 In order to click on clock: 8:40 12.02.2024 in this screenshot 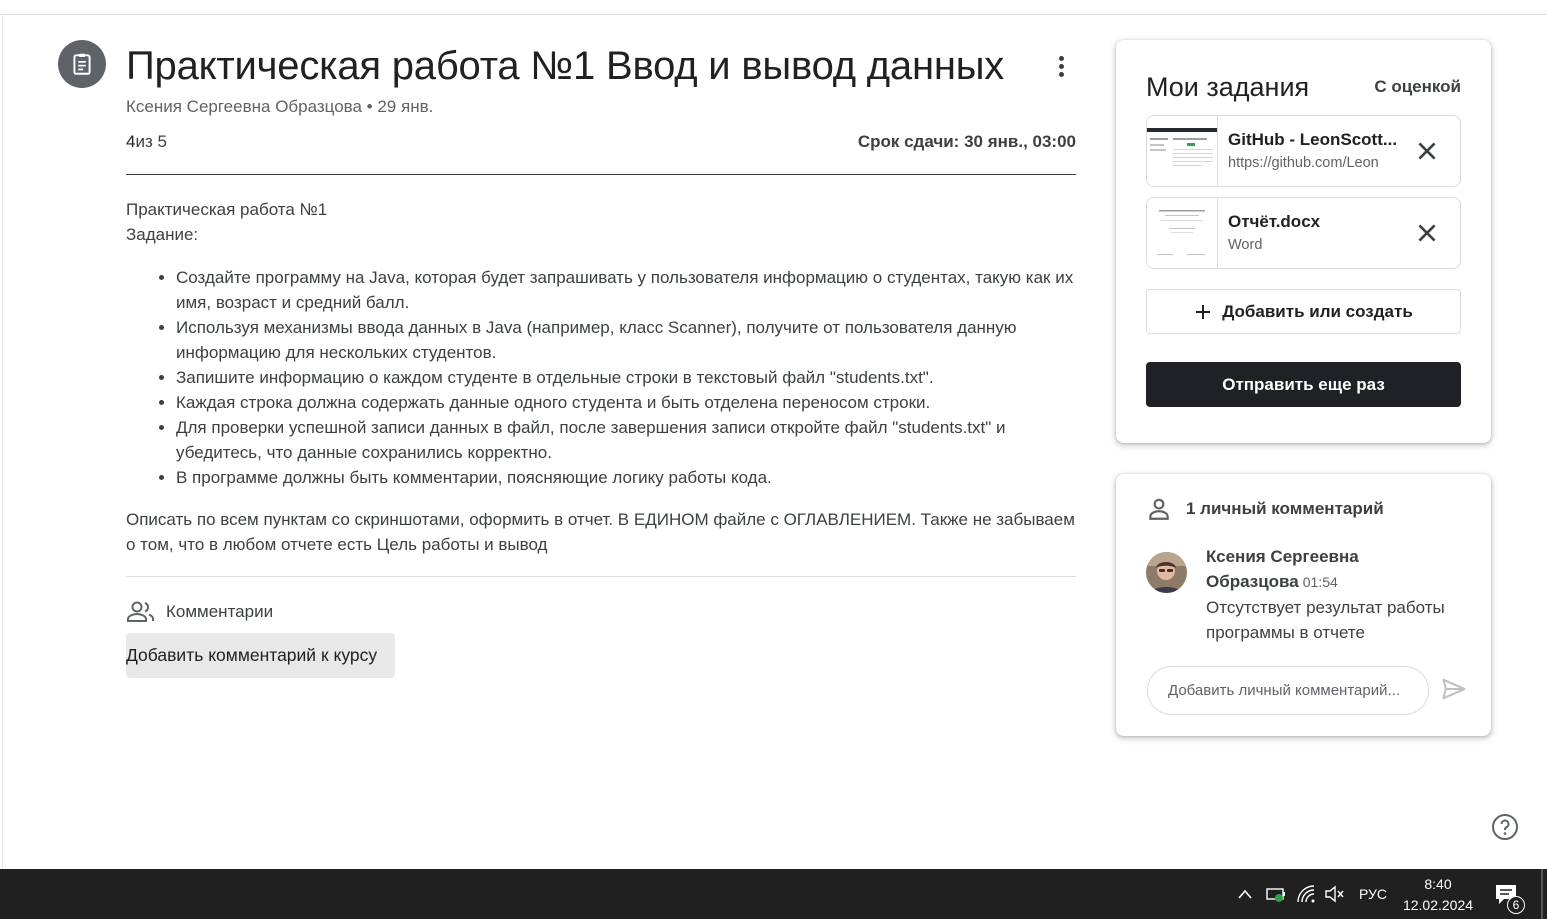, I will do `click(1438, 895)`.